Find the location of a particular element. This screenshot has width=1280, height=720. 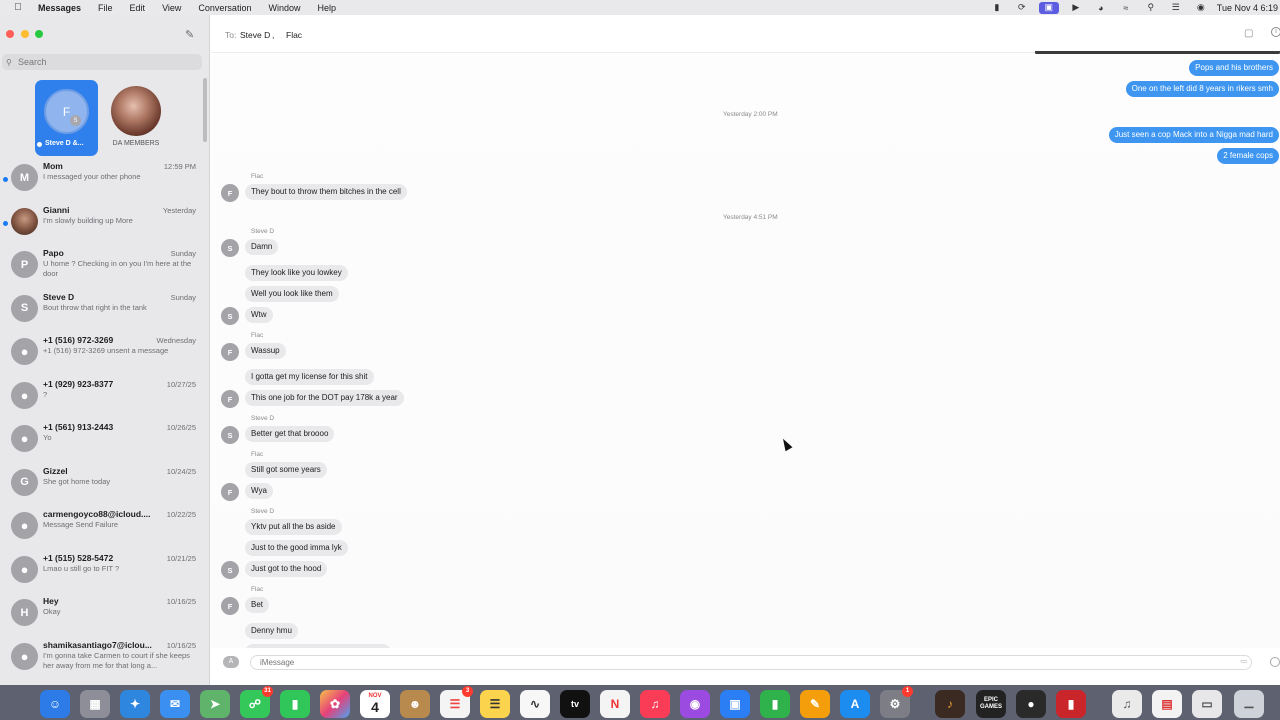

compose-icon: ✎ is located at coordinates (189, 34).